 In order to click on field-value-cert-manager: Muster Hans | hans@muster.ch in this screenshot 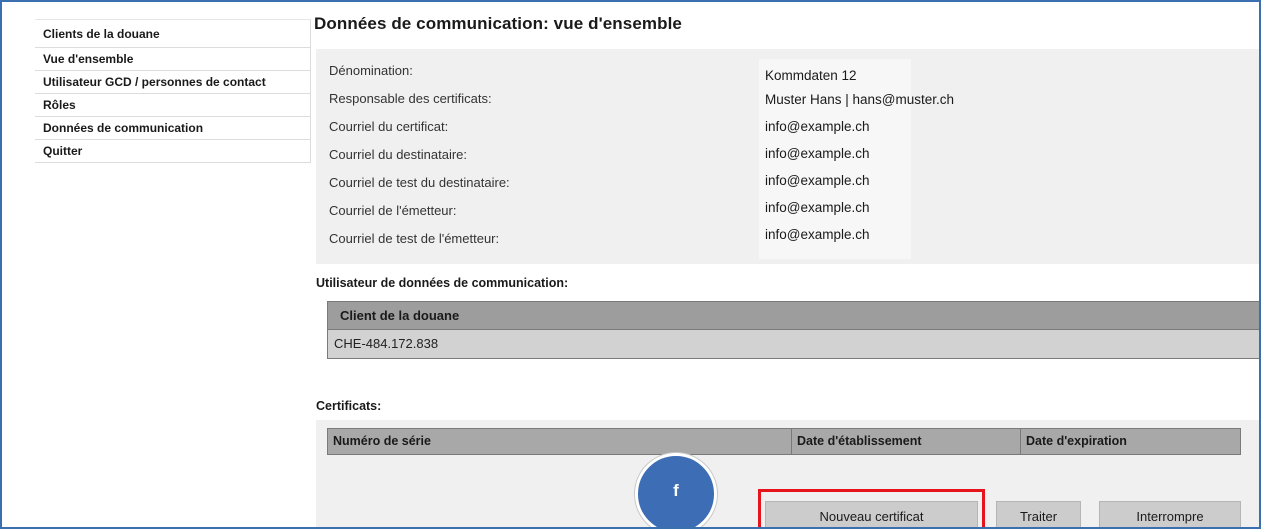, I will do `click(860, 99)`.